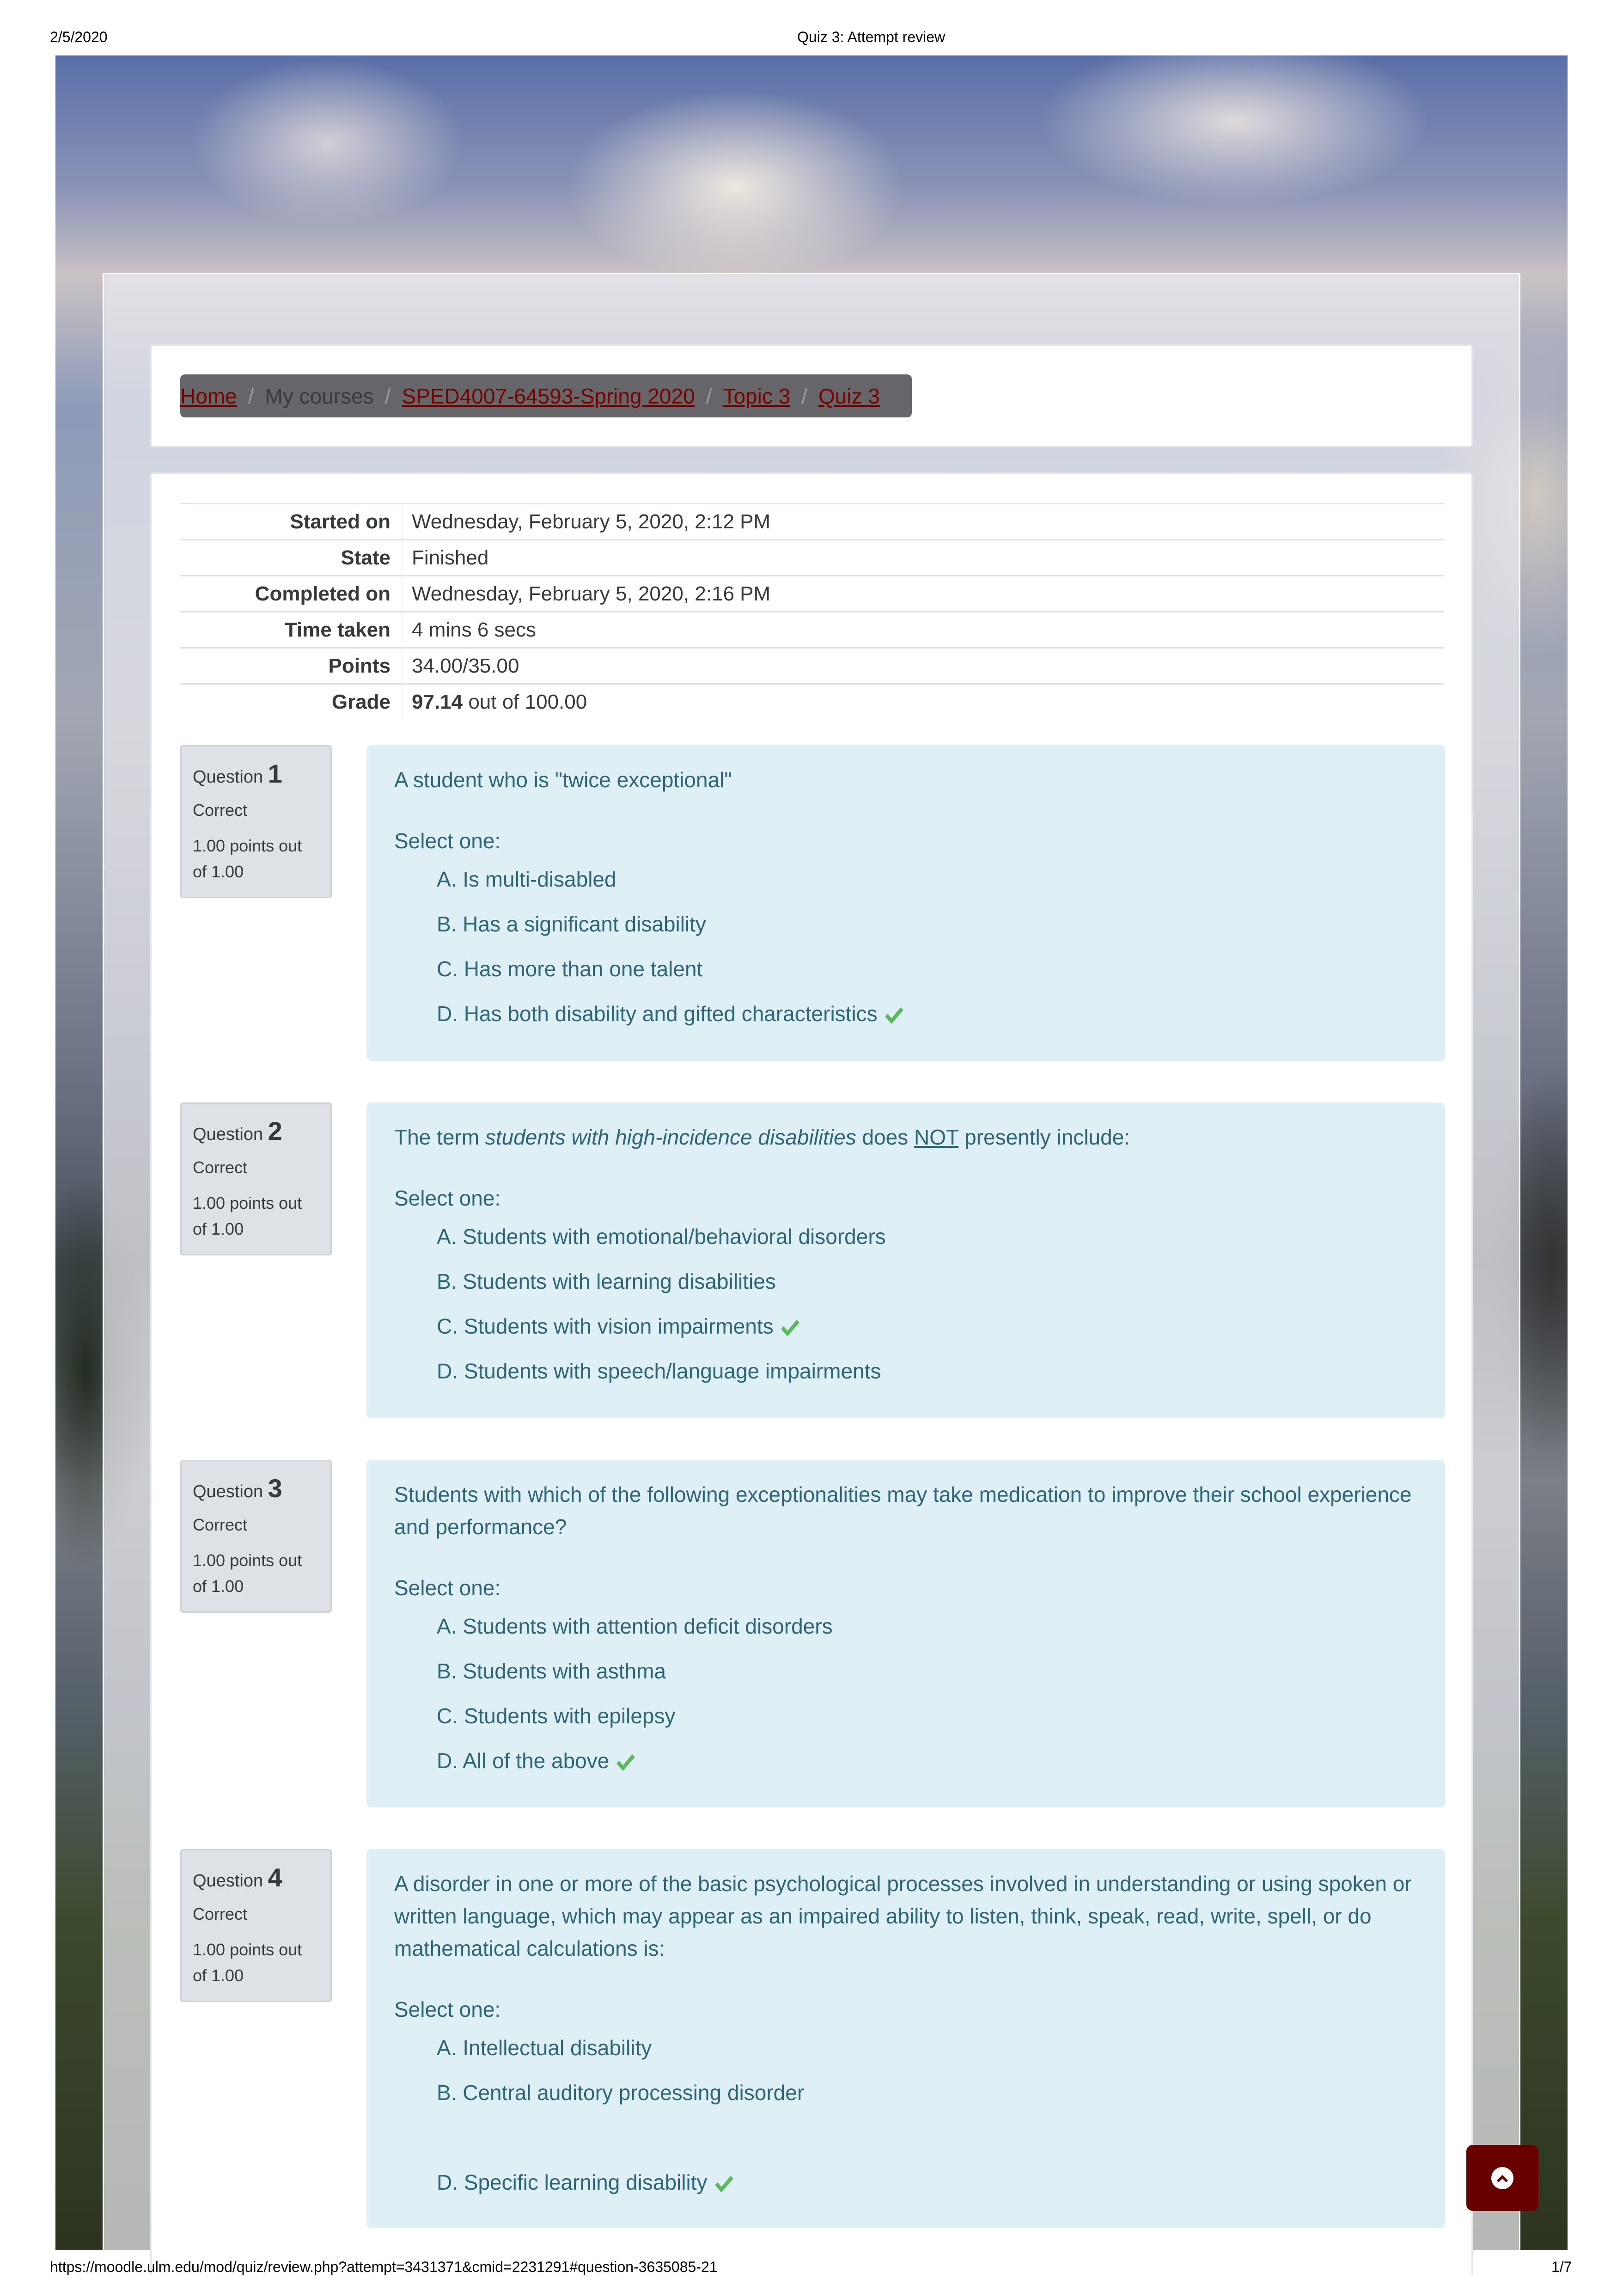 This screenshot has height=2296, width=1623. I want to click on answer-text: D. All of the above, so click(523, 1761).